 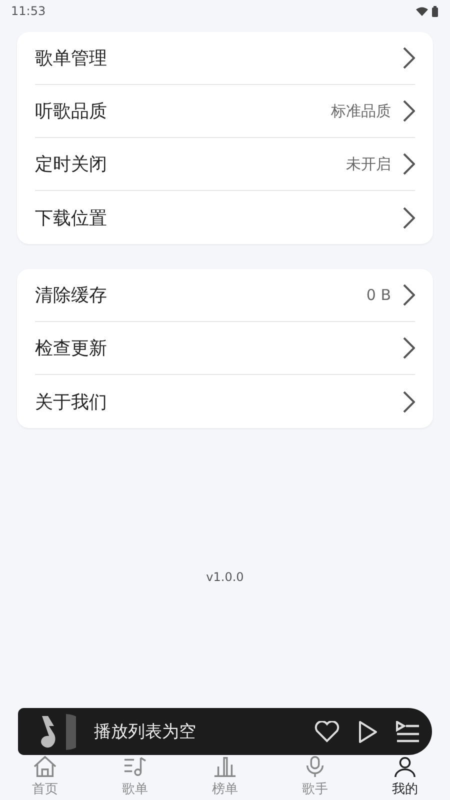 What do you see at coordinates (225, 217) in the screenshot?
I see `settings-row: 下载位置` at bounding box center [225, 217].